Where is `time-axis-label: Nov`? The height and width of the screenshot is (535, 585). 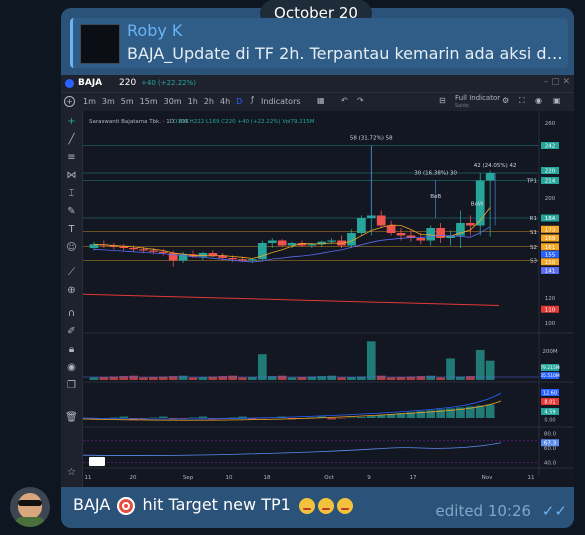
time-axis-label: Nov is located at coordinates (487, 478).